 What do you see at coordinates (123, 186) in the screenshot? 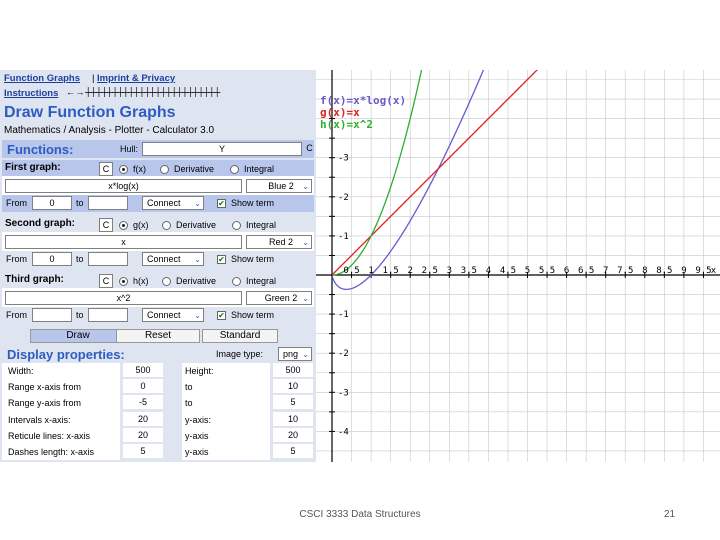
I see `expression-input: x*log(x)` at bounding box center [123, 186].